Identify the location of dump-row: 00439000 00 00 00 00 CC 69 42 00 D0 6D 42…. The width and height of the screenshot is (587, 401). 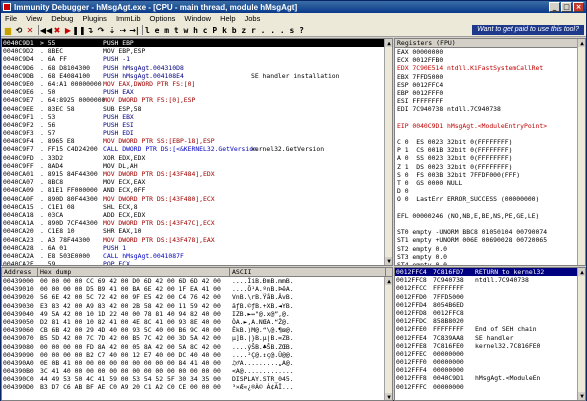
(197, 281).